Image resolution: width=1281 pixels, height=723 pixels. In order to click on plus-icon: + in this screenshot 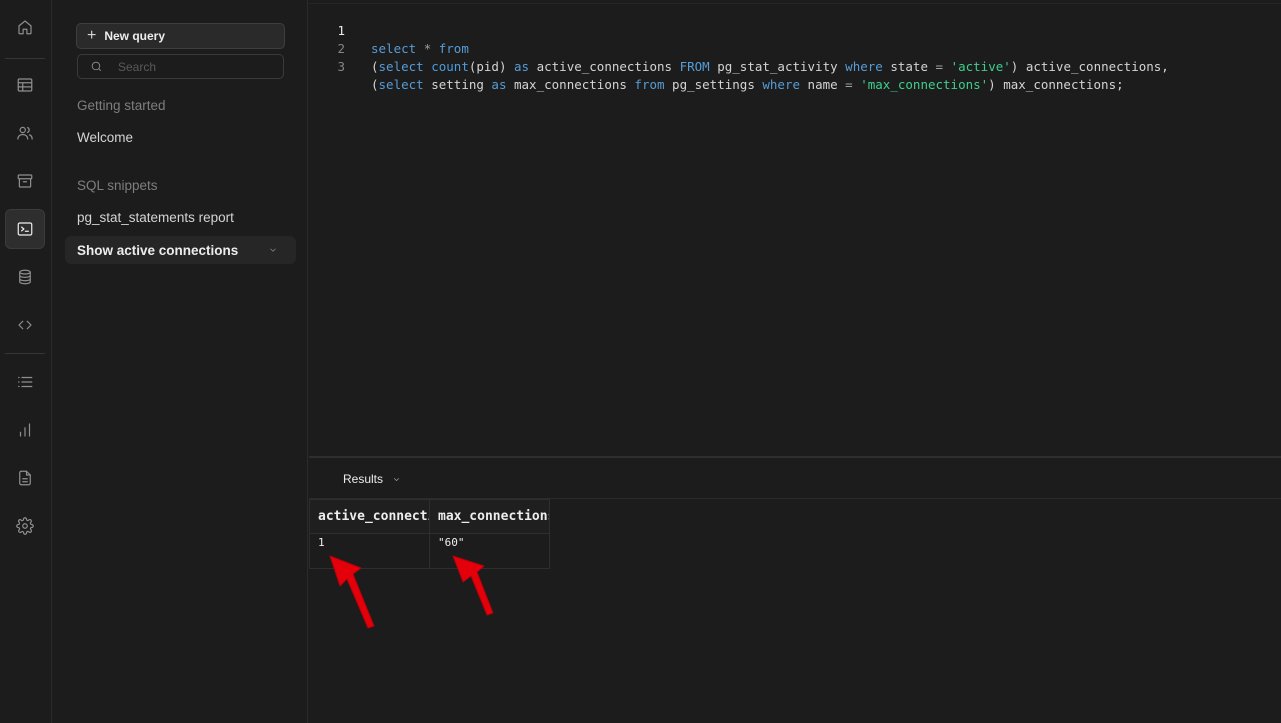, I will do `click(92, 35)`.